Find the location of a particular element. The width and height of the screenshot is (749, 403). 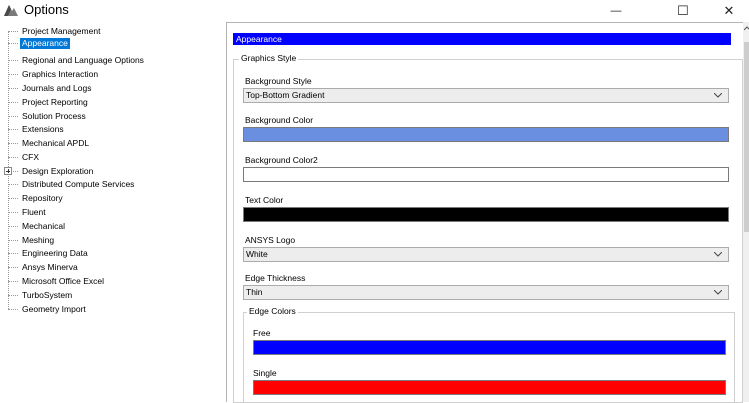

background-style-dropdown: Top-Bottom Gradient is located at coordinates (486, 95).